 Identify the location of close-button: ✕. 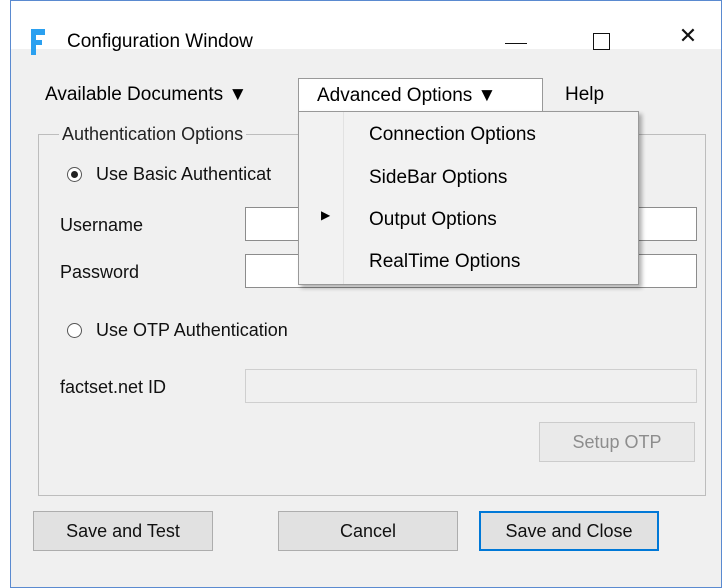
(688, 36).